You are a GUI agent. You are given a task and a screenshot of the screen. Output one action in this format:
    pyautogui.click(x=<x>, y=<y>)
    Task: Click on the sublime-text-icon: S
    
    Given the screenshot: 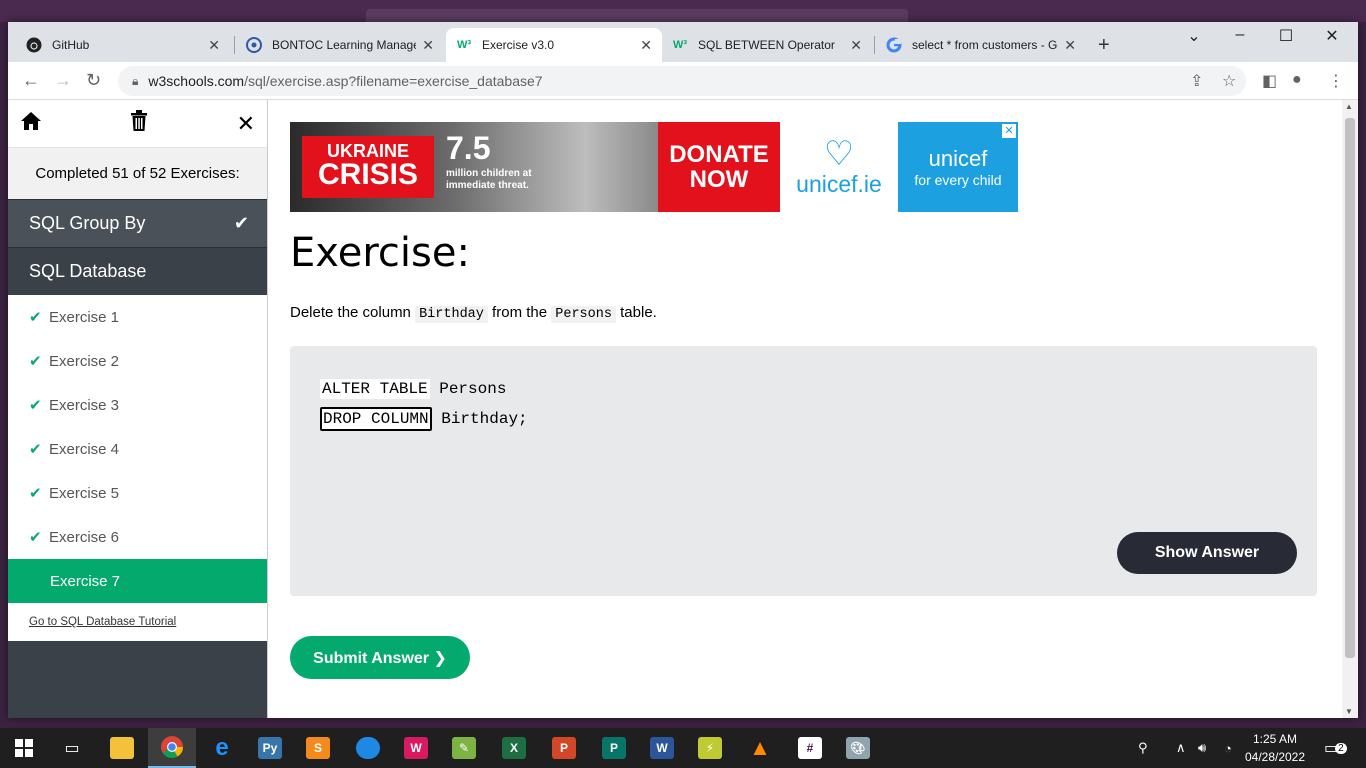 What is the action you would take?
    pyautogui.click(x=318, y=748)
    